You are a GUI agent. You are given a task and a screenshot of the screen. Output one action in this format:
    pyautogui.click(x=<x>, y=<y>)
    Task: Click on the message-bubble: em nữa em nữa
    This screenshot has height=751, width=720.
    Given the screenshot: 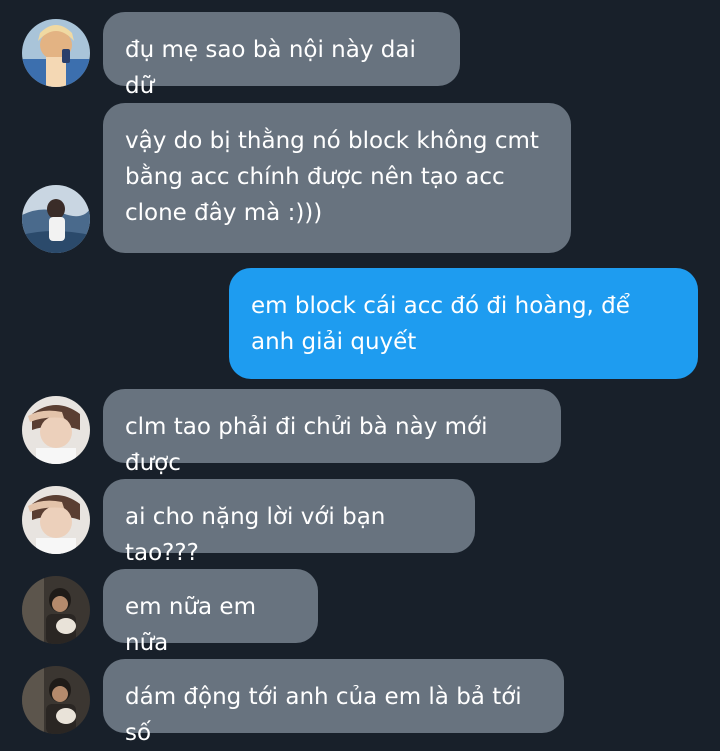 What is the action you would take?
    pyautogui.click(x=210, y=612)
    